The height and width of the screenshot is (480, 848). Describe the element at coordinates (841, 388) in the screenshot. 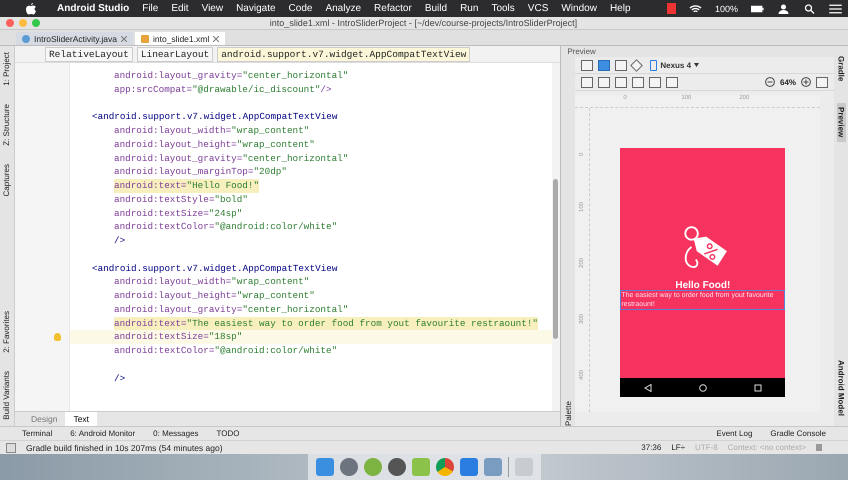

I see `tool-window-tab: Android Model` at that location.